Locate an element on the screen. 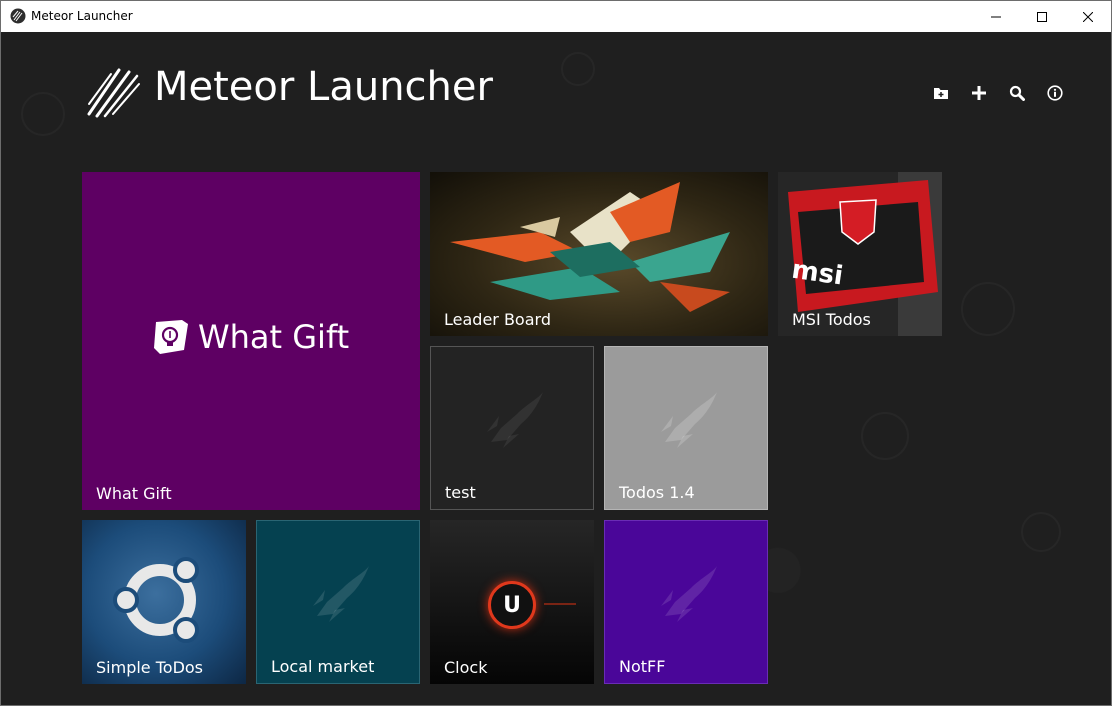 This screenshot has height=706, width=1112. clock-logo-tagline is located at coordinates (560, 604).